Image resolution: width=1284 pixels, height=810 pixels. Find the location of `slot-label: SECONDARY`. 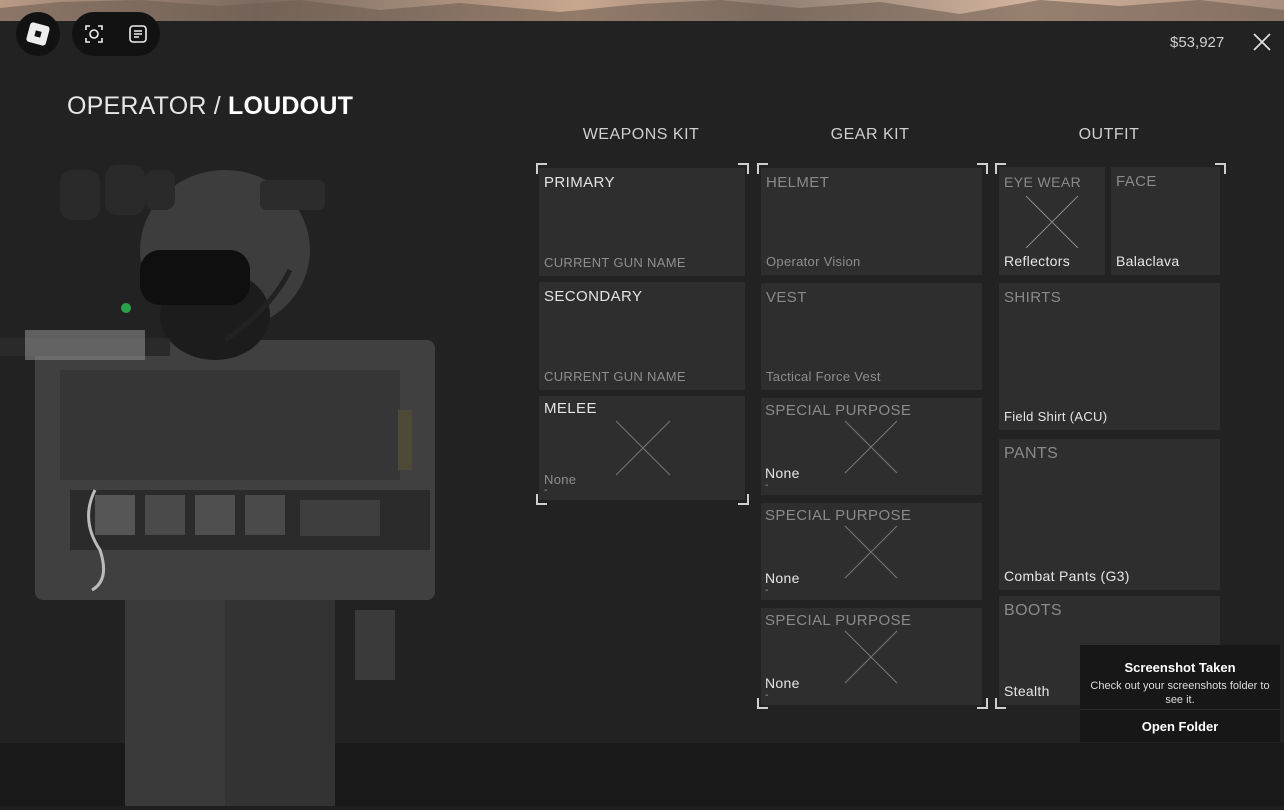

slot-label: SECONDARY is located at coordinates (593, 296).